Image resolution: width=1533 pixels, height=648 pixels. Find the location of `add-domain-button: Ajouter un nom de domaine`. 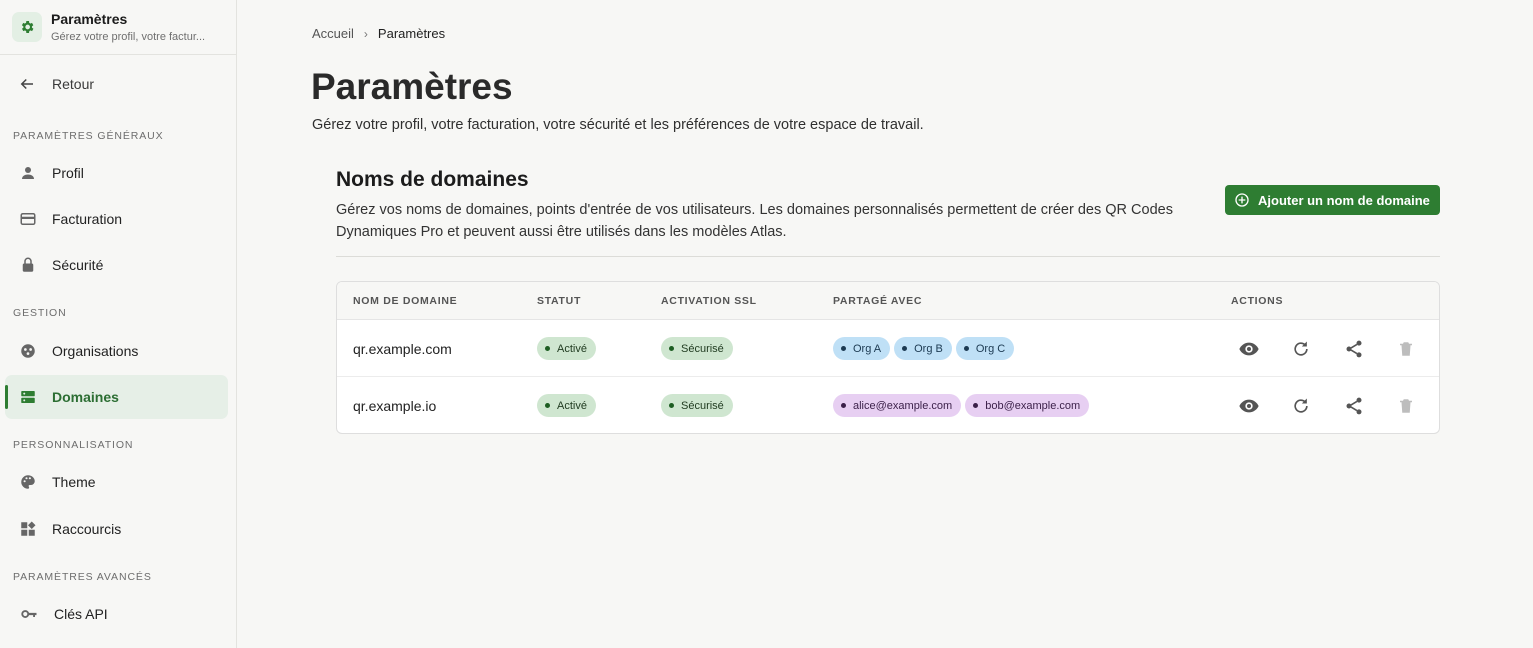

add-domain-button: Ajouter un nom de domaine is located at coordinates (1332, 200).